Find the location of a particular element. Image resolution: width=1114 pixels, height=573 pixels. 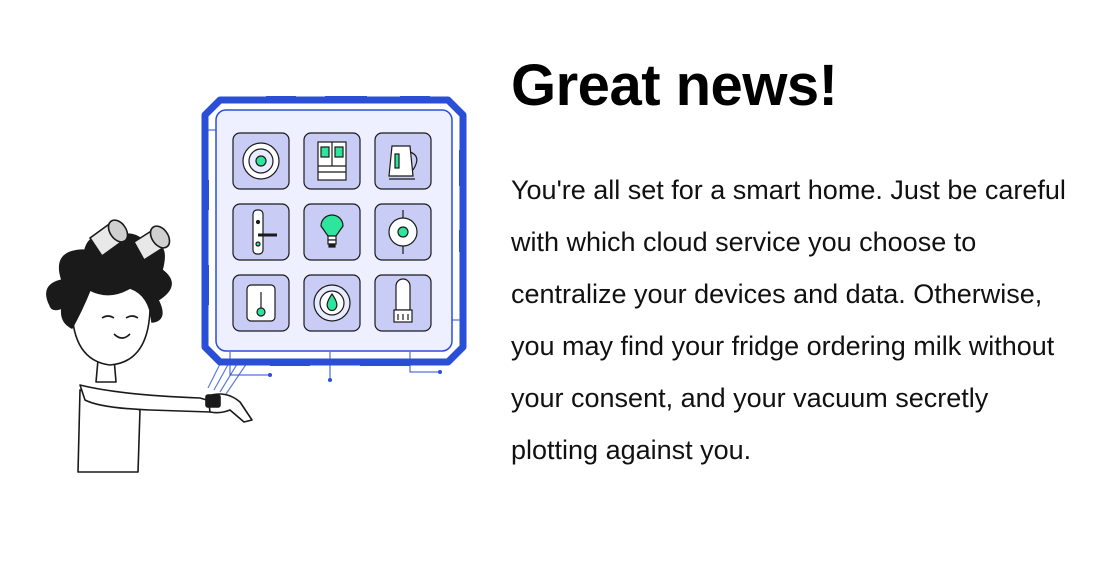

smart-fridge-icon is located at coordinates (332, 161).